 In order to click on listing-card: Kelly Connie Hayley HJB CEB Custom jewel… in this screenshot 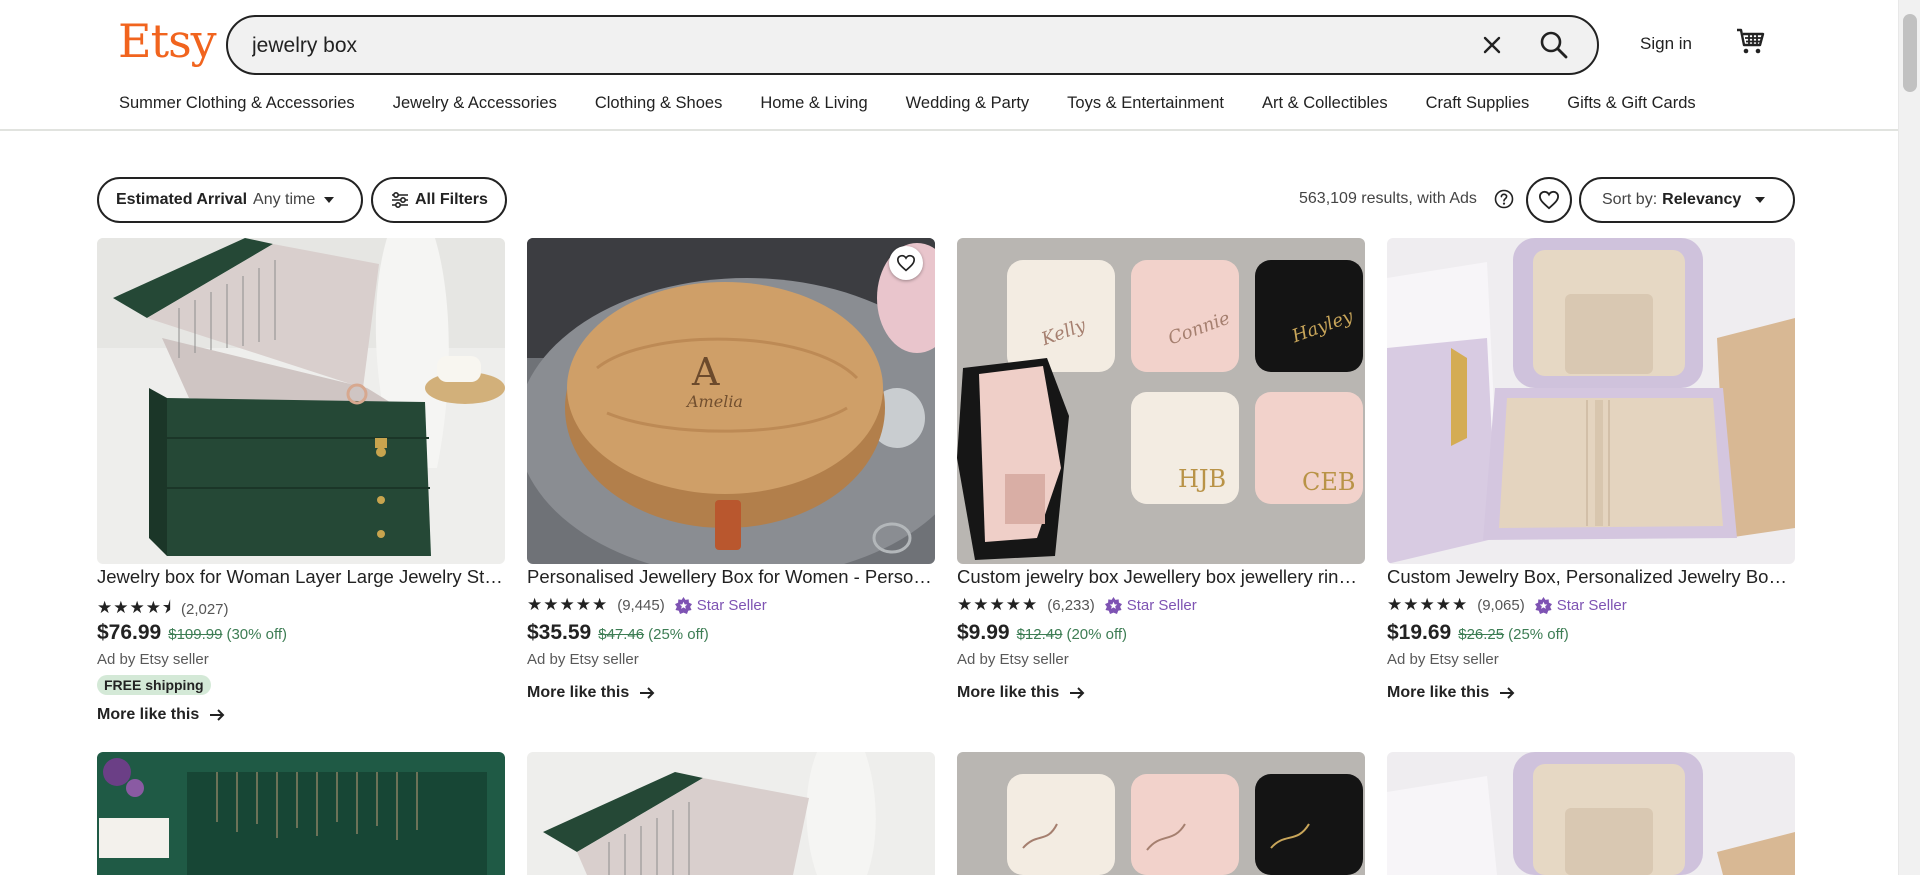, I will do `click(1161, 473)`.